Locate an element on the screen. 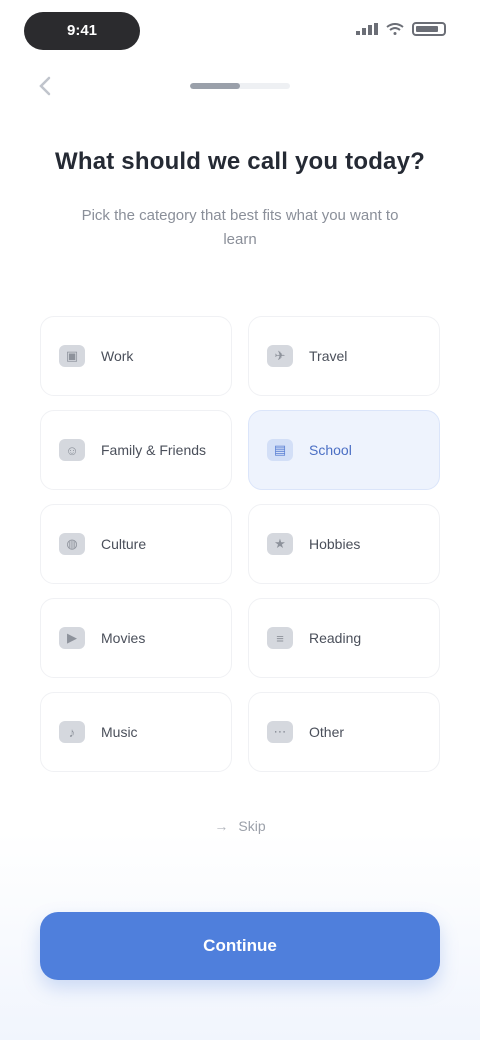  option-label: Other is located at coordinates (327, 731).